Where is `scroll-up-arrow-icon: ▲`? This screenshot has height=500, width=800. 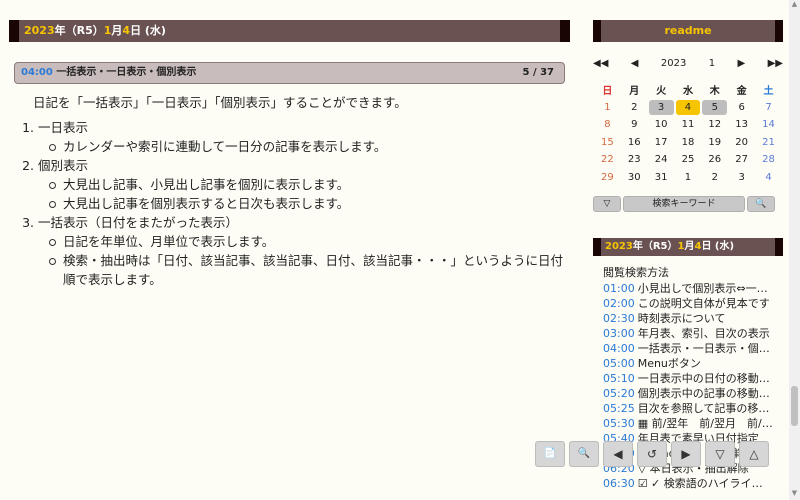
scroll-up-arrow-icon: ▲ is located at coordinates (794, 5).